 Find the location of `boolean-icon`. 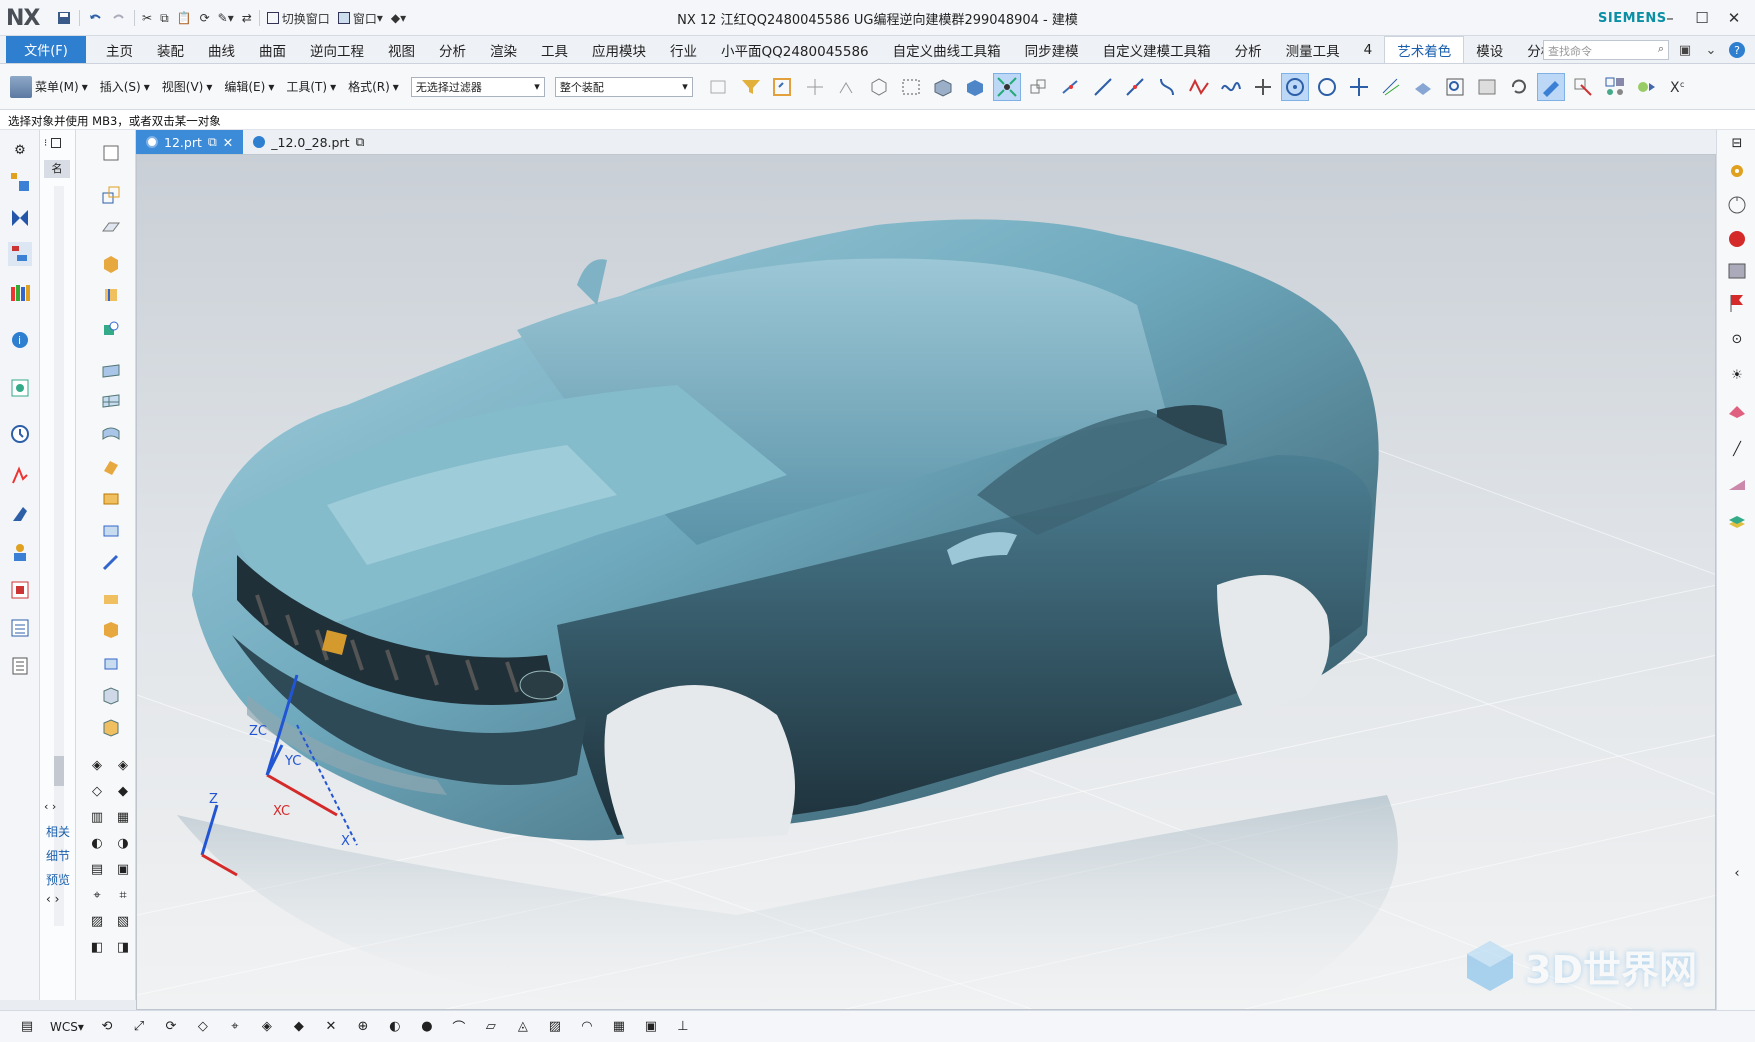

boolean-icon is located at coordinates (111, 329).